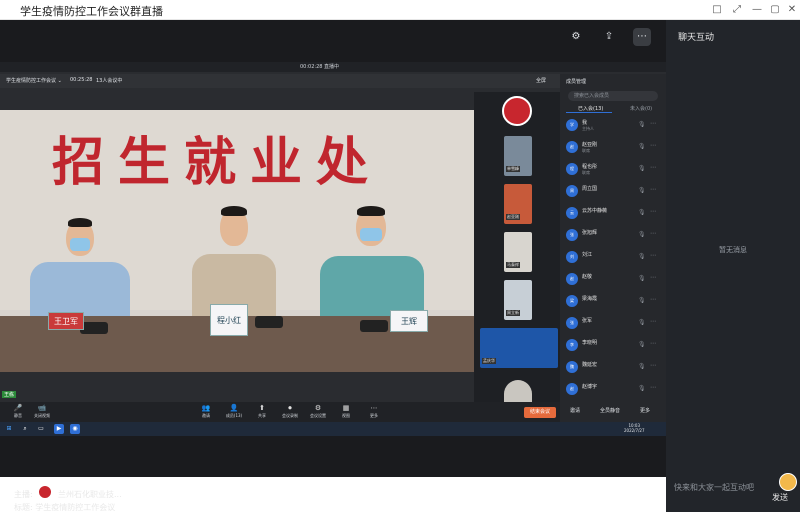  I want to click on thumbnail-video: 周立新, so click(518, 300).